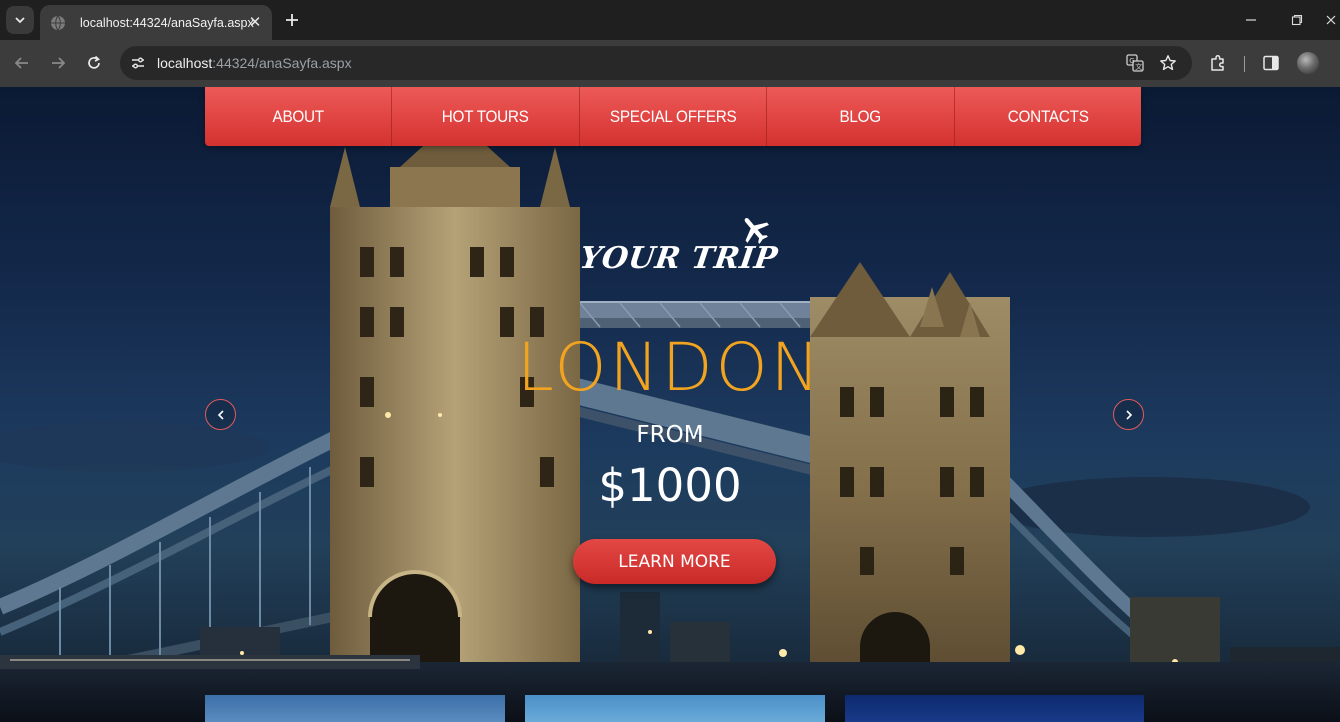 The width and height of the screenshot is (1340, 722). I want to click on globe-icon, so click(58, 23).